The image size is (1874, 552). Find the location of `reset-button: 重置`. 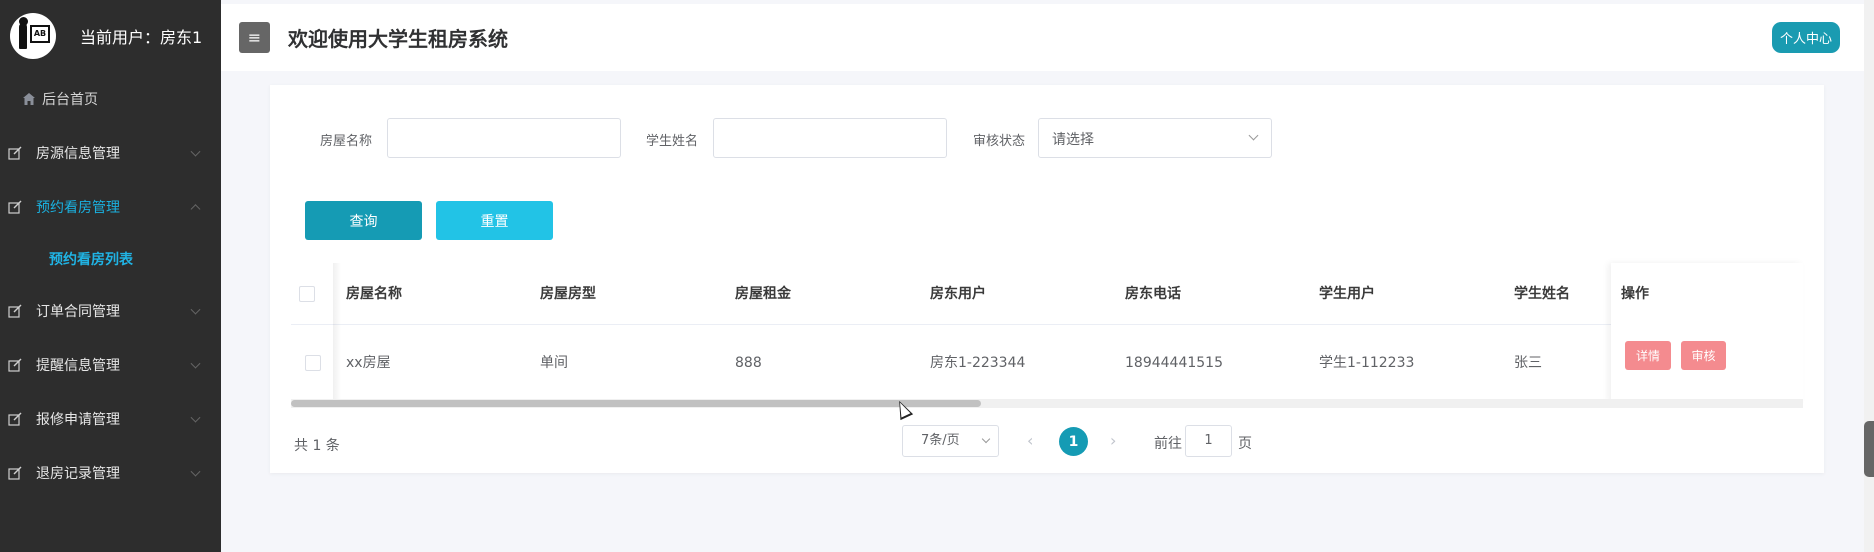

reset-button: 重置 is located at coordinates (494, 220).